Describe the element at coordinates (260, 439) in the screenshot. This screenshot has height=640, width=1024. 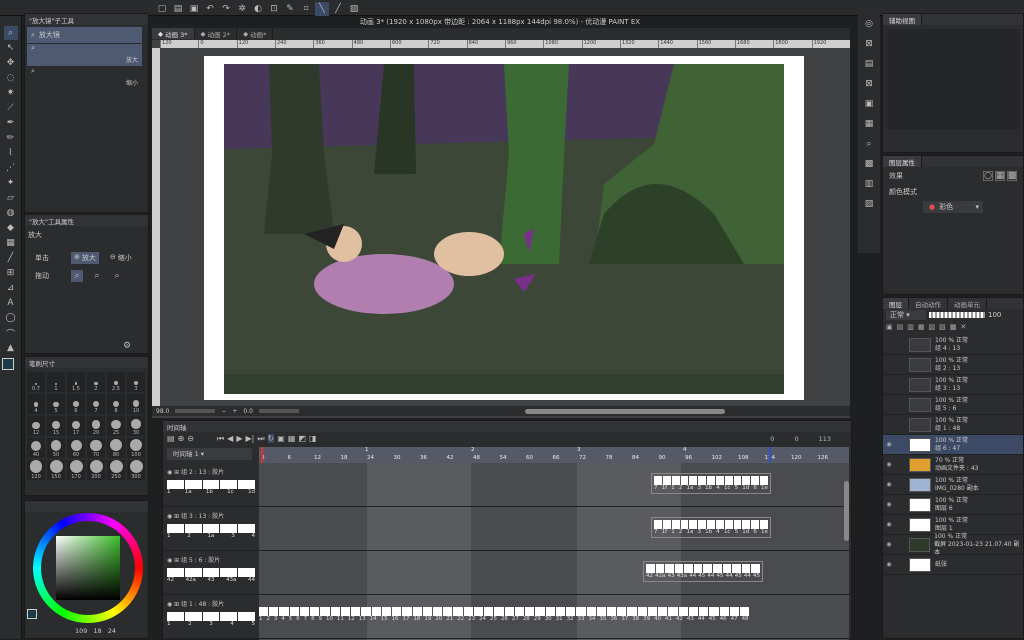
I see `end-icon: ⏭` at that location.